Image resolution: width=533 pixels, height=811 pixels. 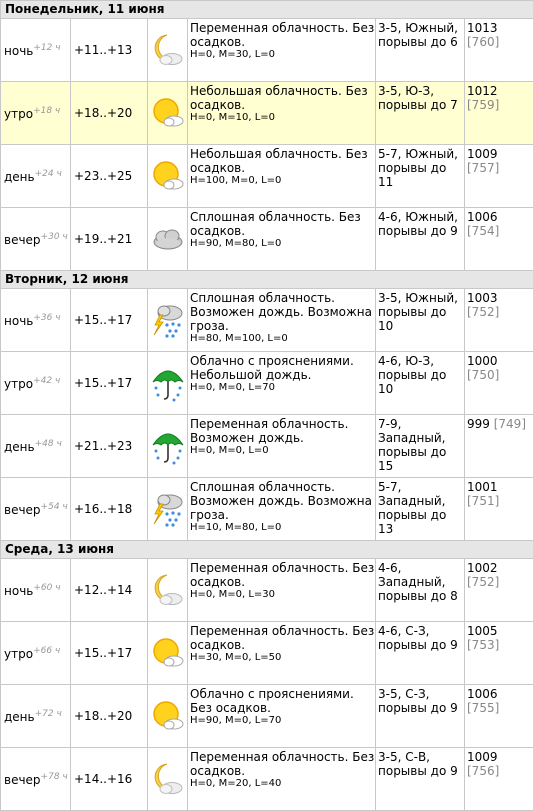 I want to click on pressure-mmhg: [752], so click(x=483, y=312).